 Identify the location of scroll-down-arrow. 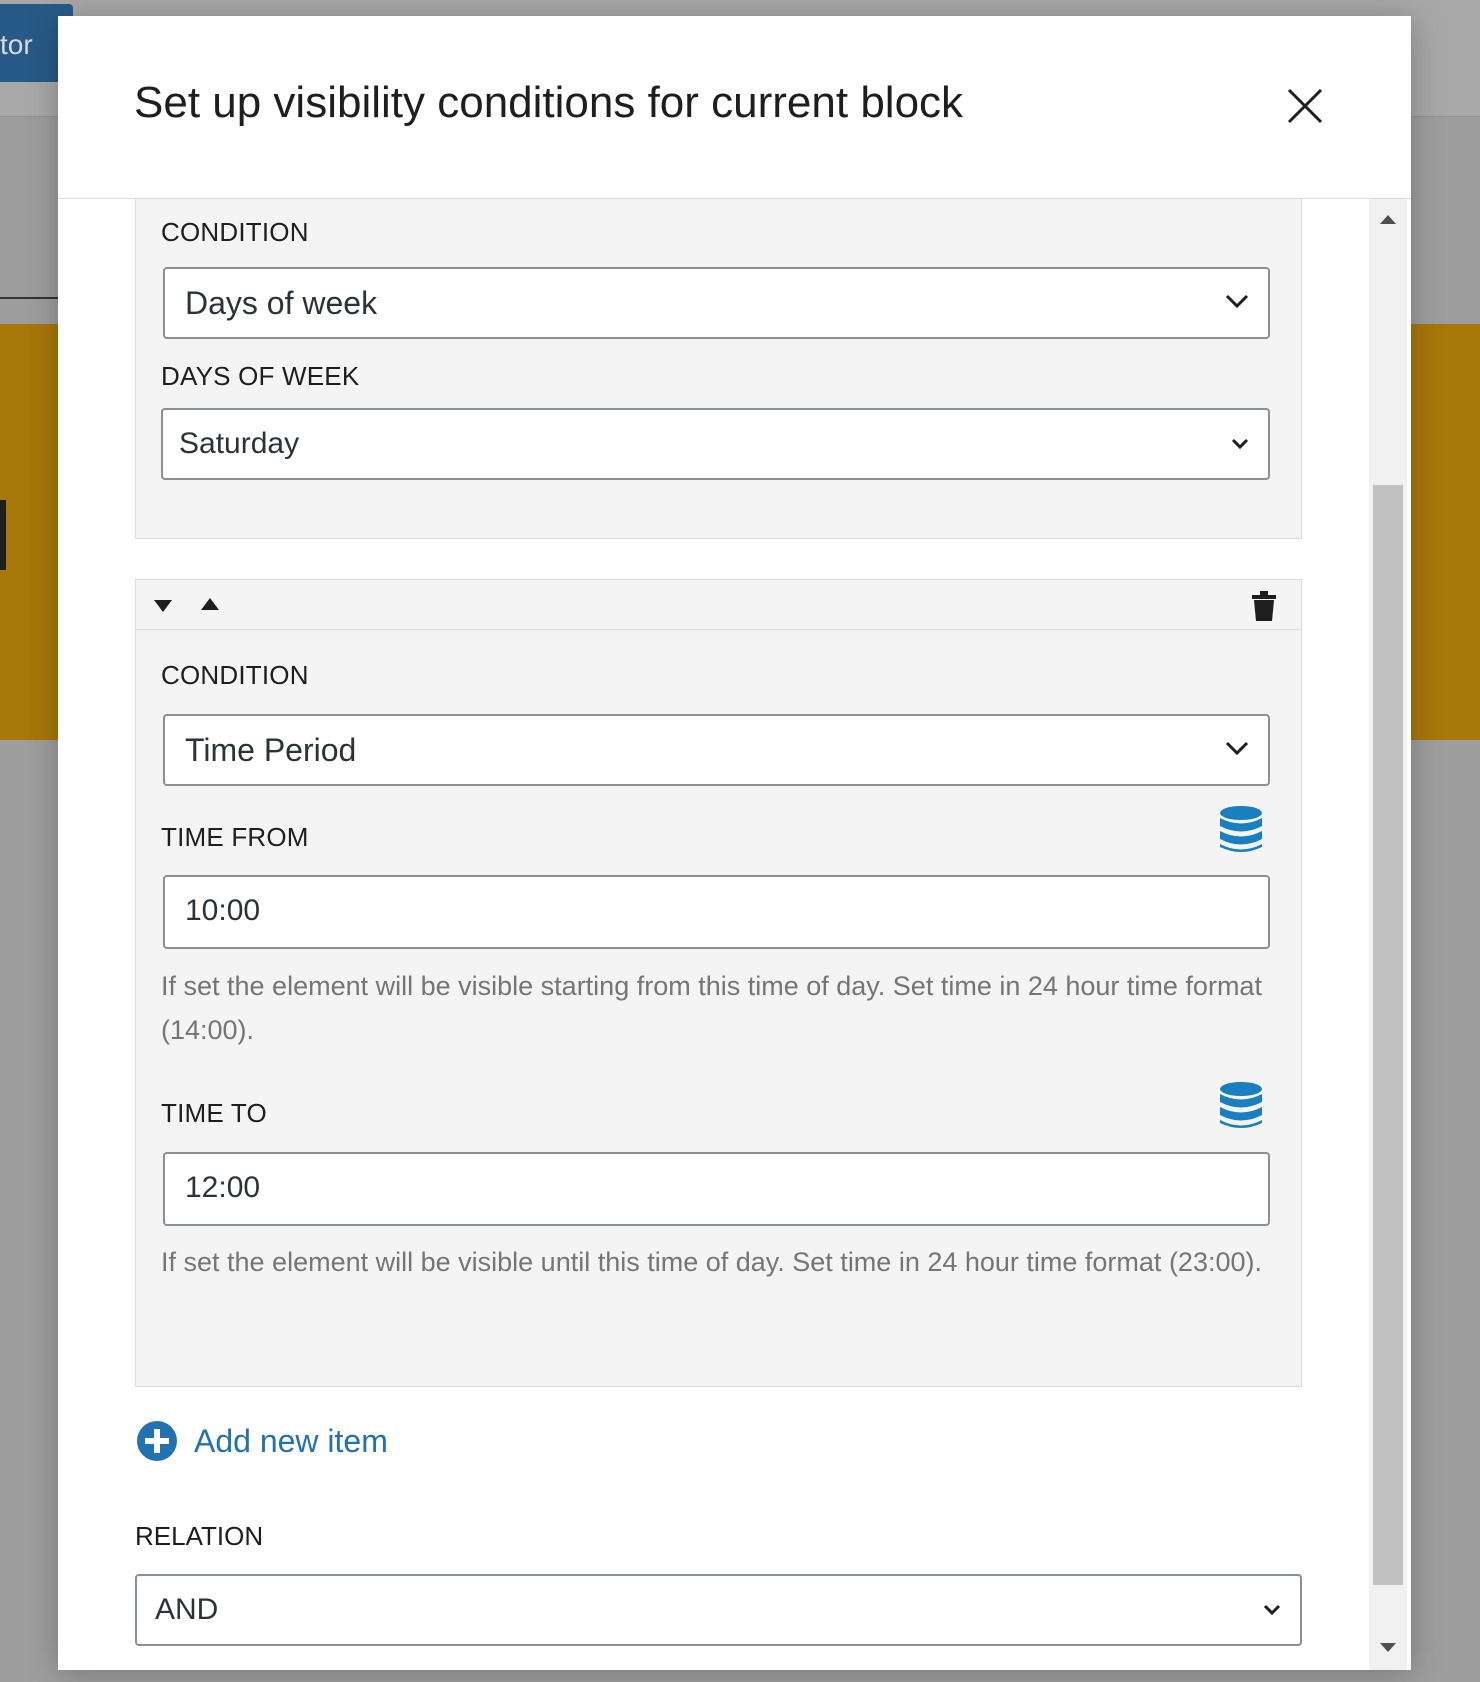
(1388, 1647).